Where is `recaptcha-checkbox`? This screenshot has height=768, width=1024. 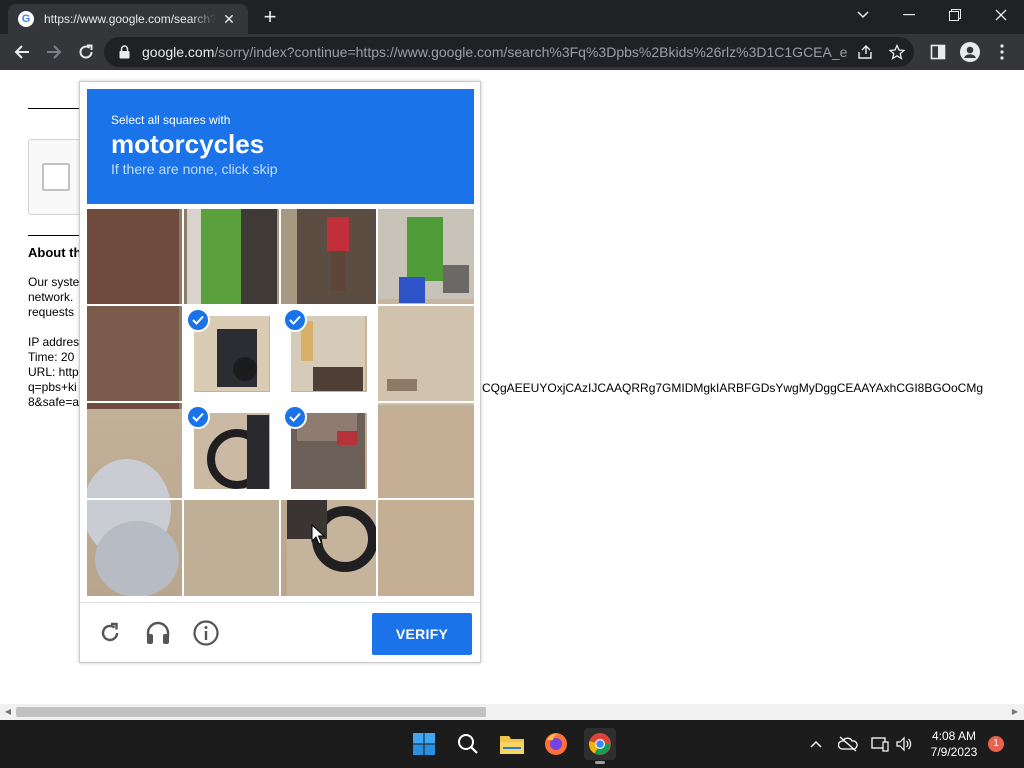 recaptcha-checkbox is located at coordinates (56, 177).